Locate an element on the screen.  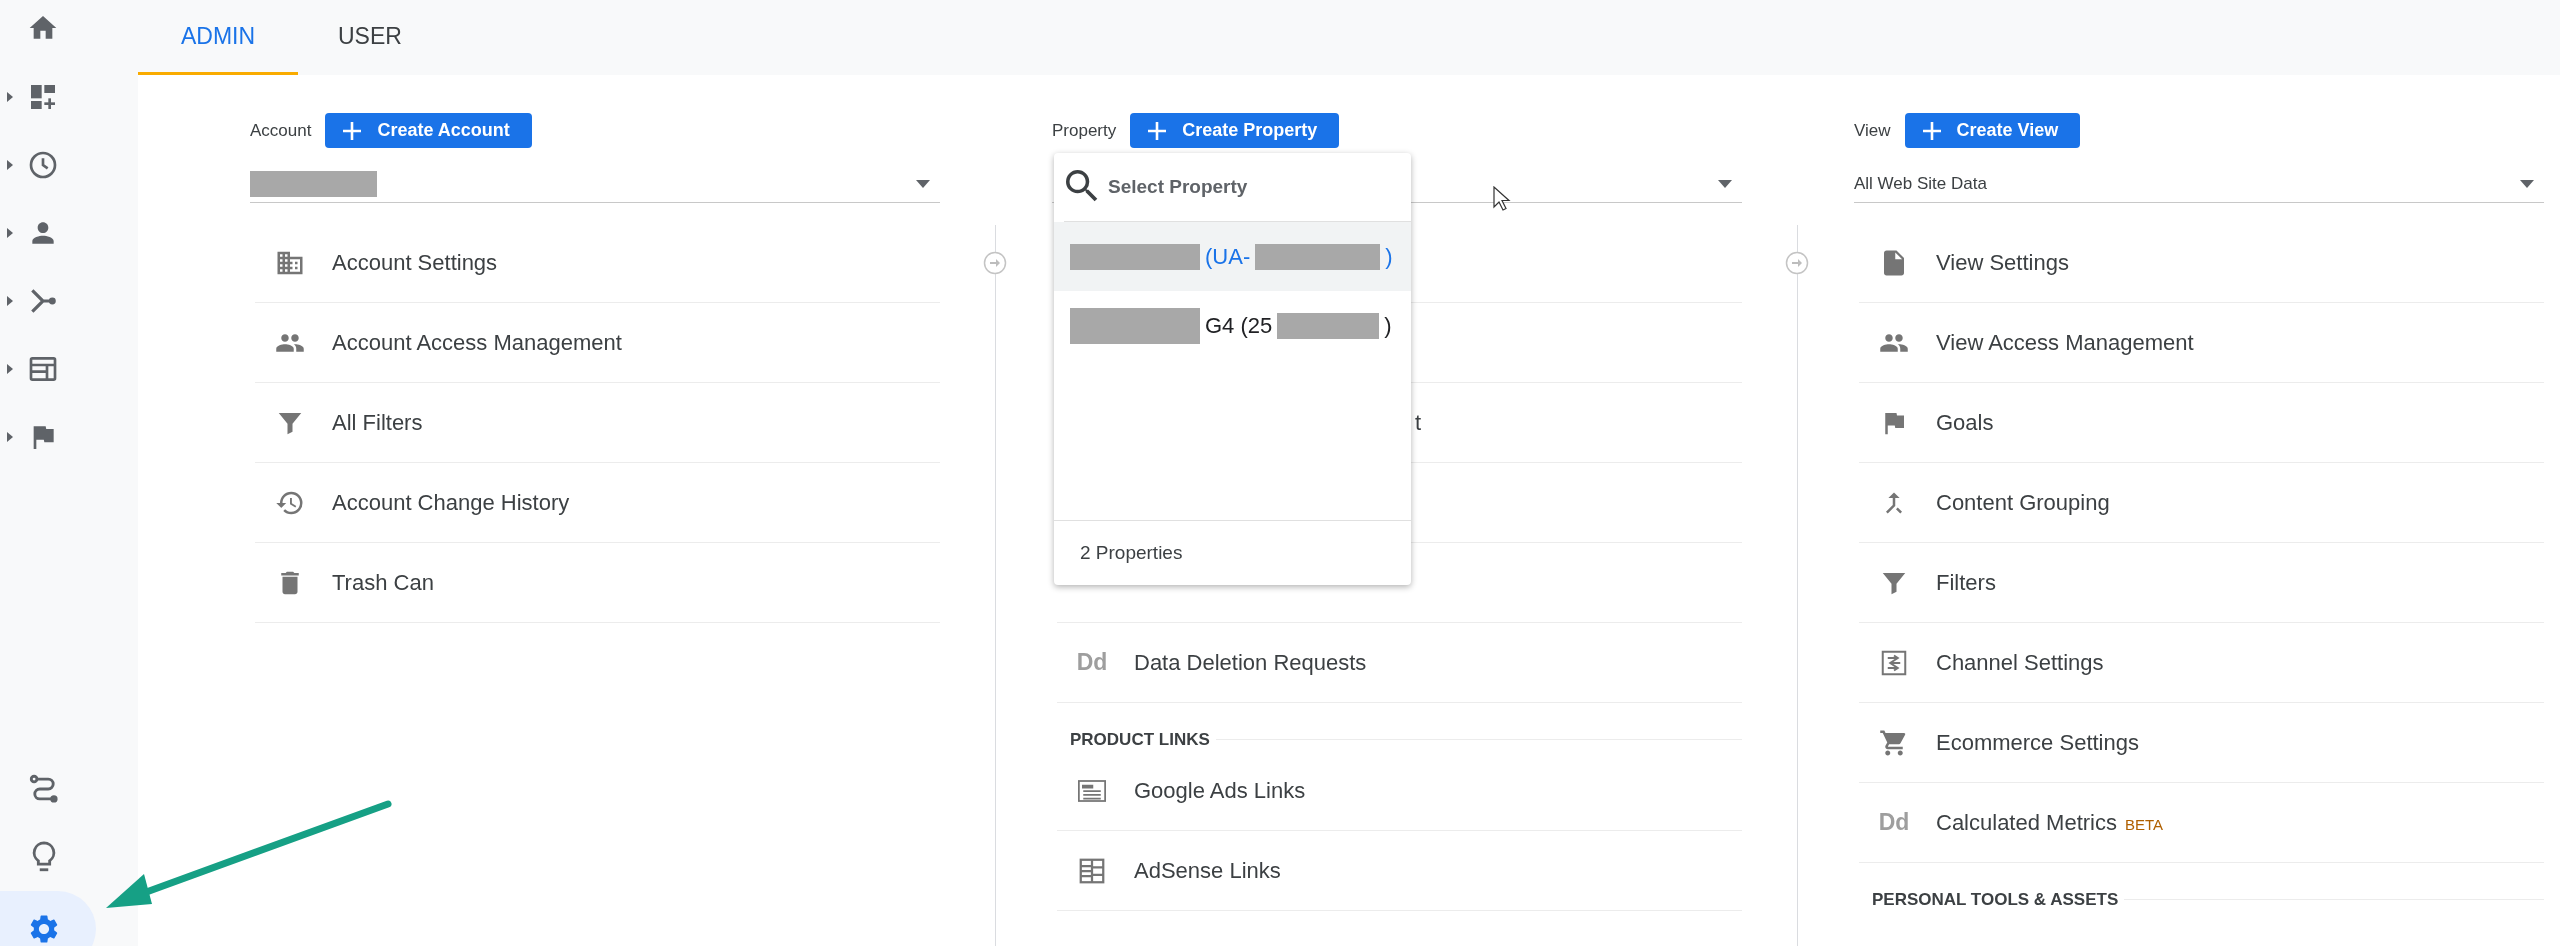
menu-link: Channel Settings is located at coordinates (2020, 662).